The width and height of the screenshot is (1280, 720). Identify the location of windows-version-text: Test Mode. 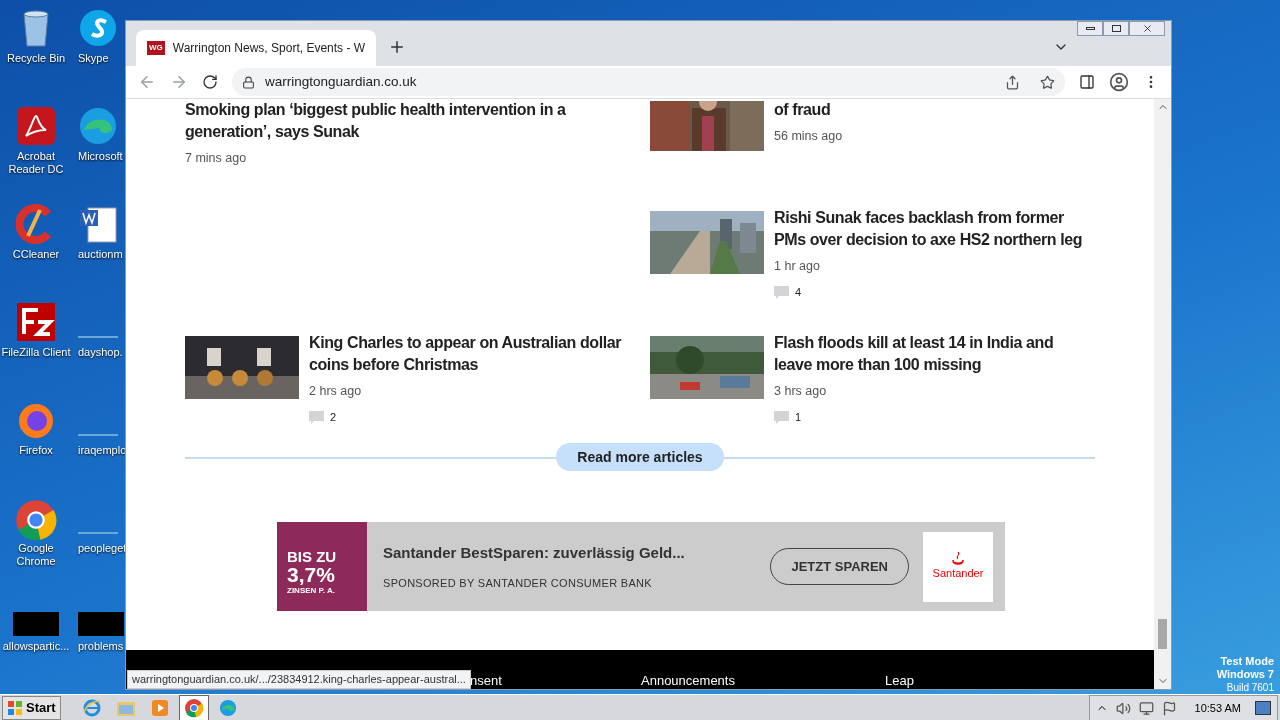
(1247, 661).